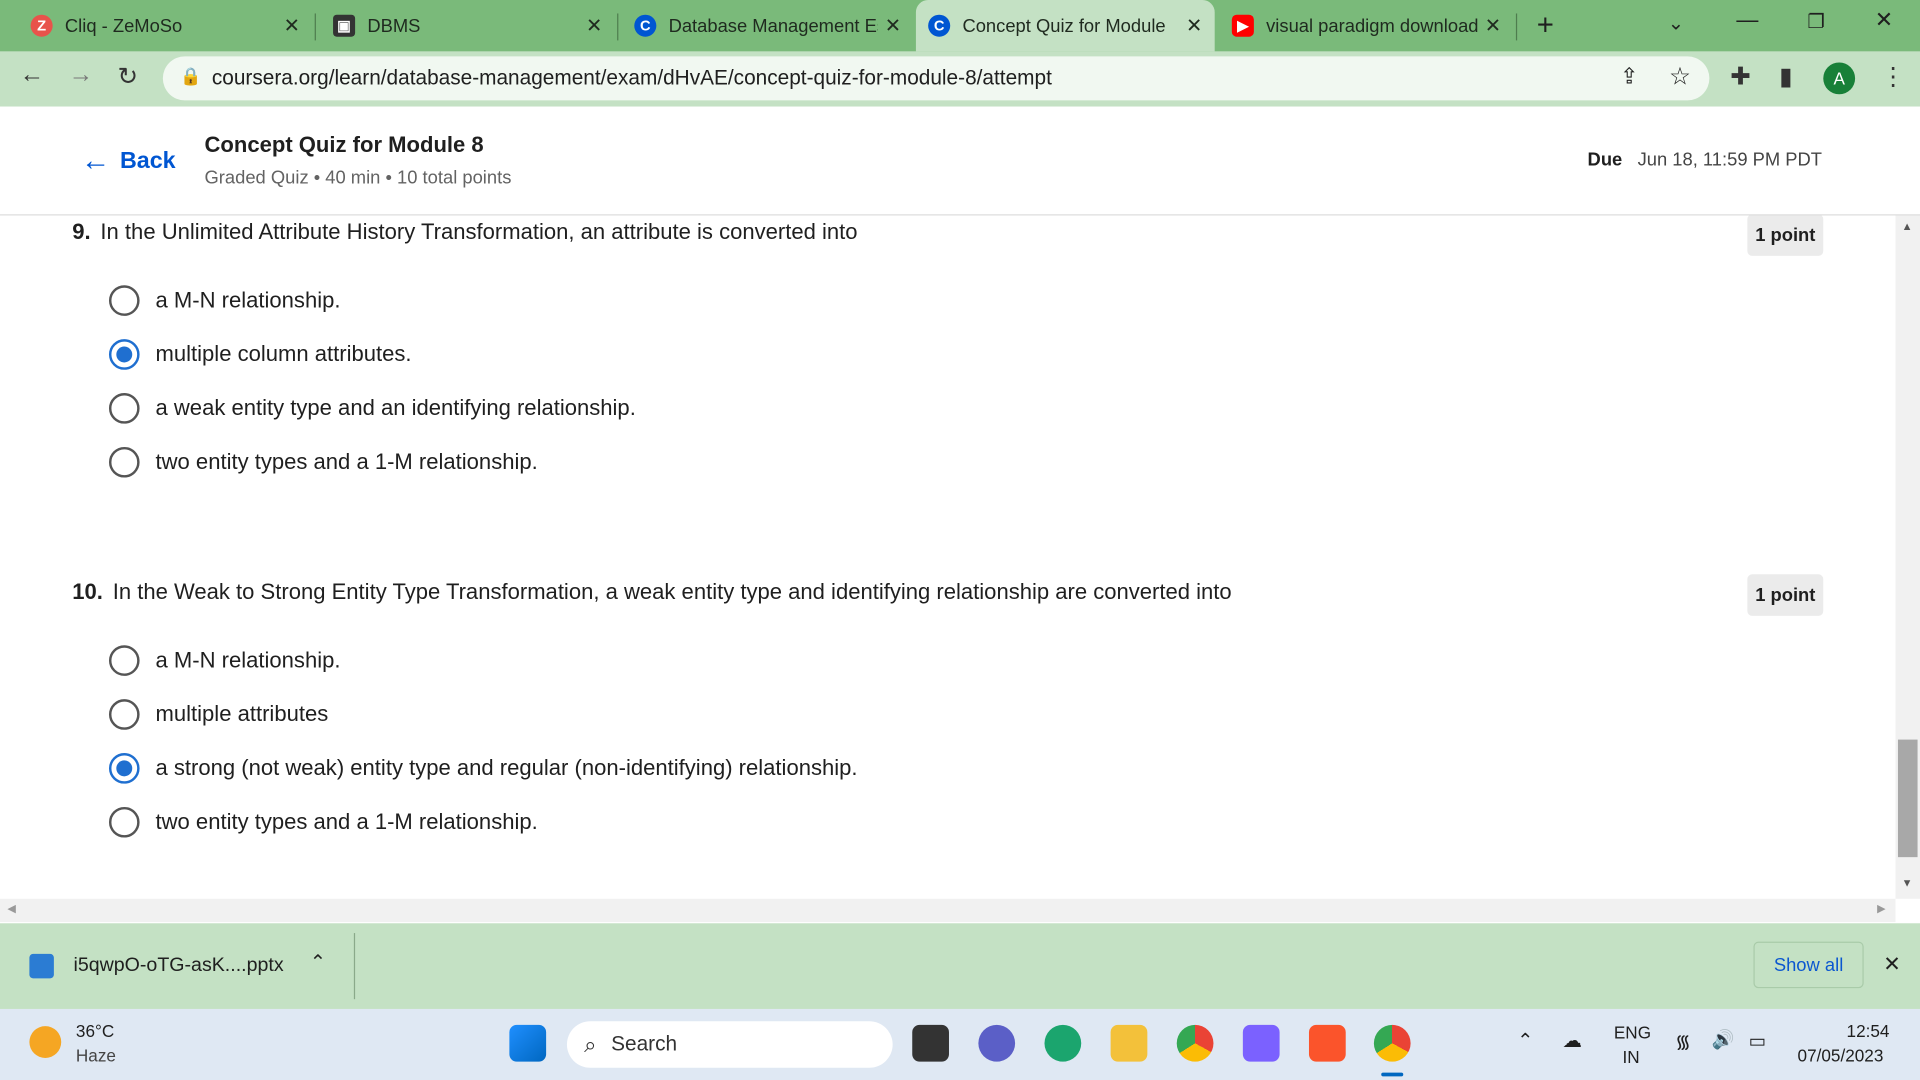 Image resolution: width=1920 pixels, height=1080 pixels. What do you see at coordinates (1629, 77) in the screenshot?
I see `share-icon: ⇪` at bounding box center [1629, 77].